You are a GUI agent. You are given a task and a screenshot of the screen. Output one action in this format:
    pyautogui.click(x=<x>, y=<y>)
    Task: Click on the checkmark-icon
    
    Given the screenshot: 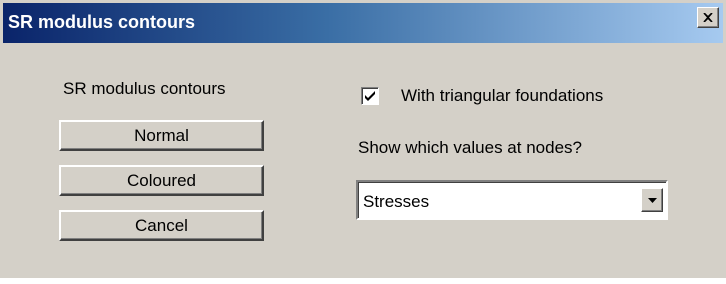 What is the action you would take?
    pyautogui.click(x=370, y=96)
    